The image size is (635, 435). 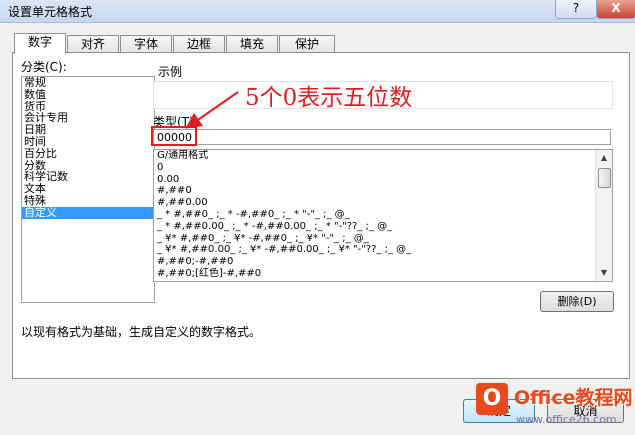 I want to click on format-item: #,##0;-#,##0, so click(x=374, y=262).